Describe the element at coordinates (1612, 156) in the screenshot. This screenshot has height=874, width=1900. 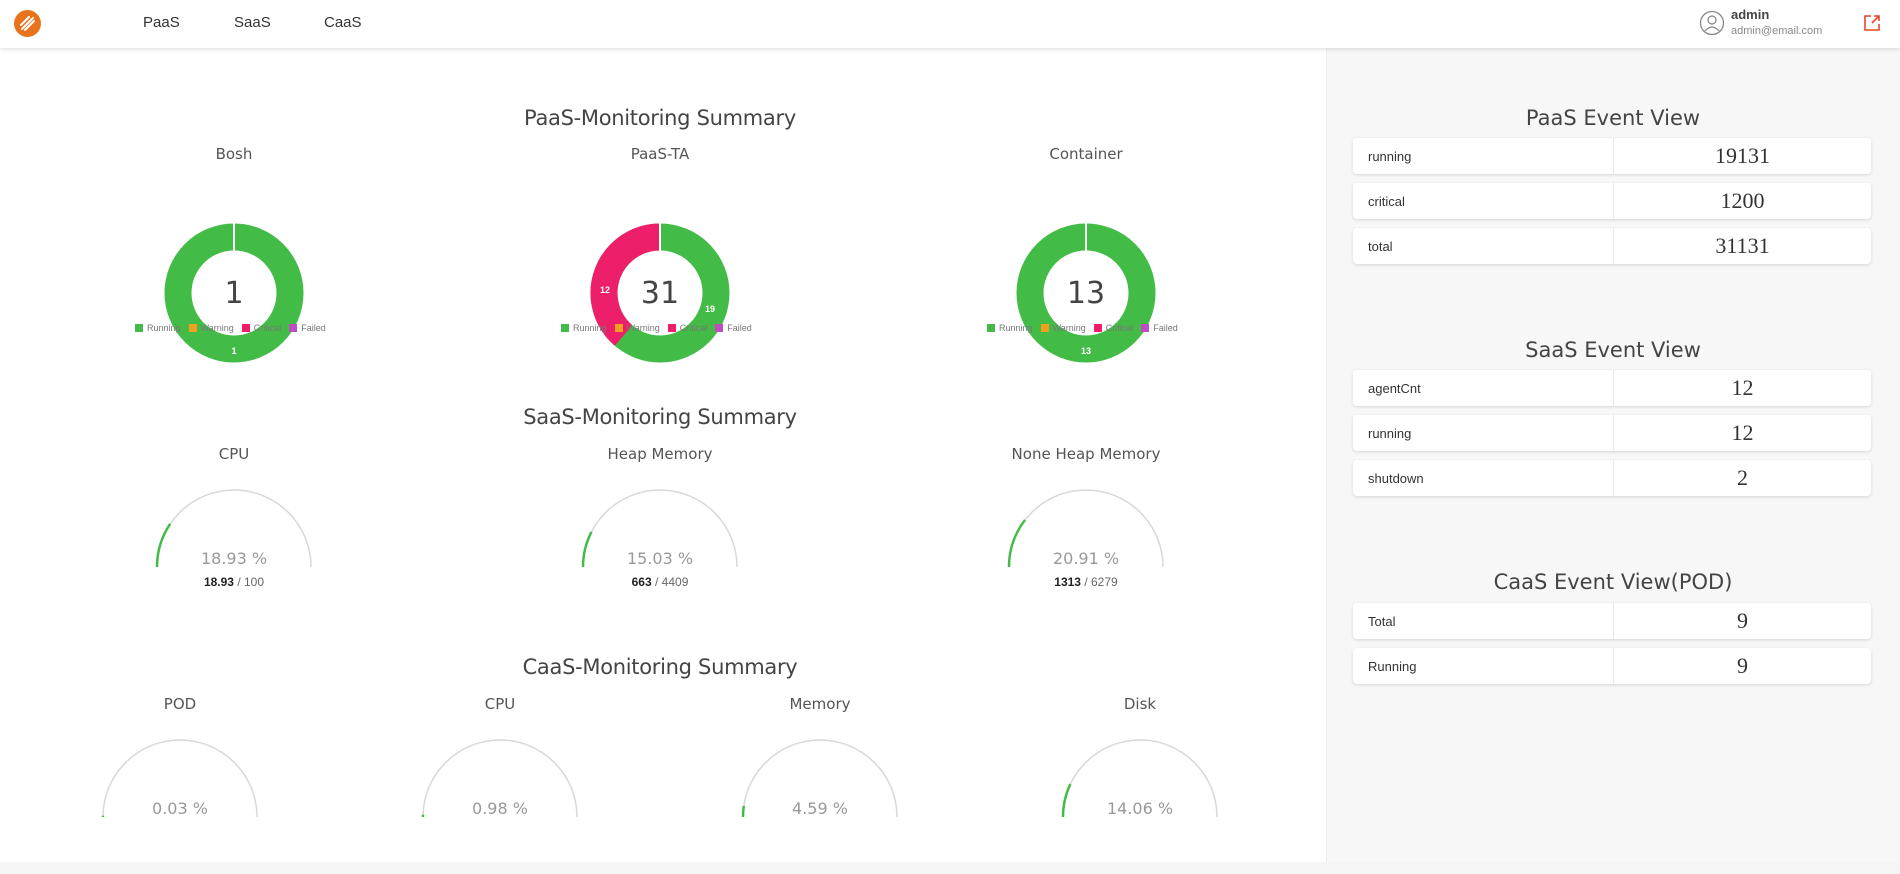
I see `event-row: running 19131` at that location.